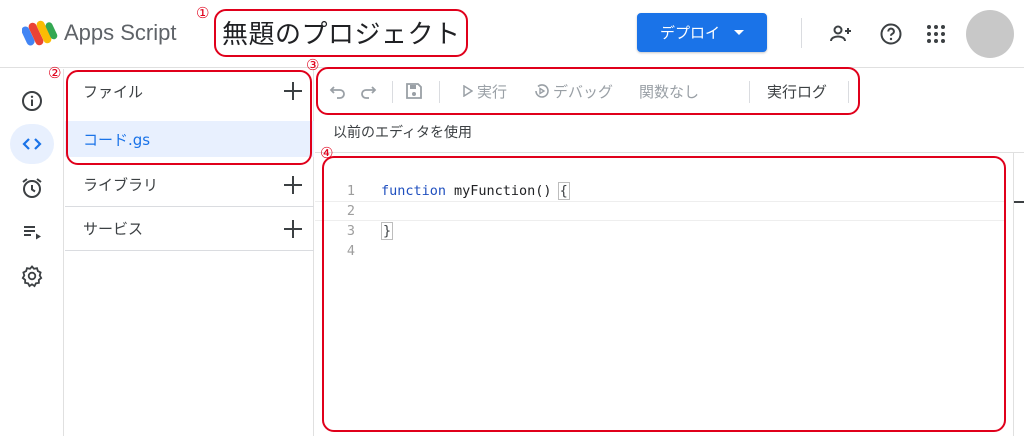 Image resolution: width=1024 pixels, height=436 pixels. I want to click on code-function-signature: myFunction(), so click(503, 191).